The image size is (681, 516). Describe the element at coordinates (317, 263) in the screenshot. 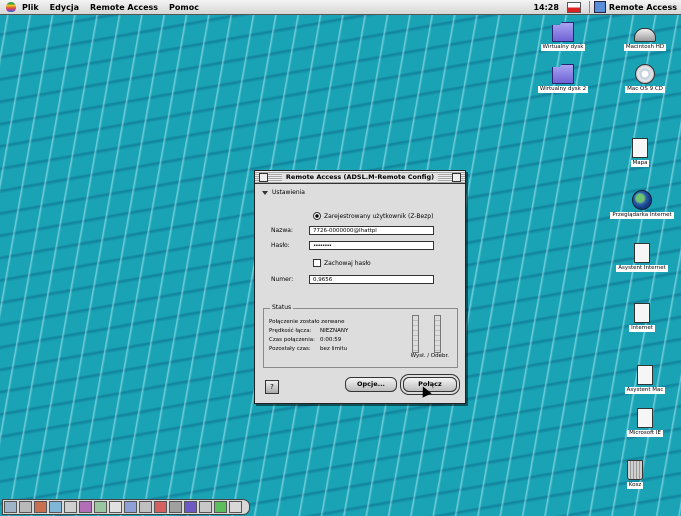

I see `save-password-checkbox` at that location.